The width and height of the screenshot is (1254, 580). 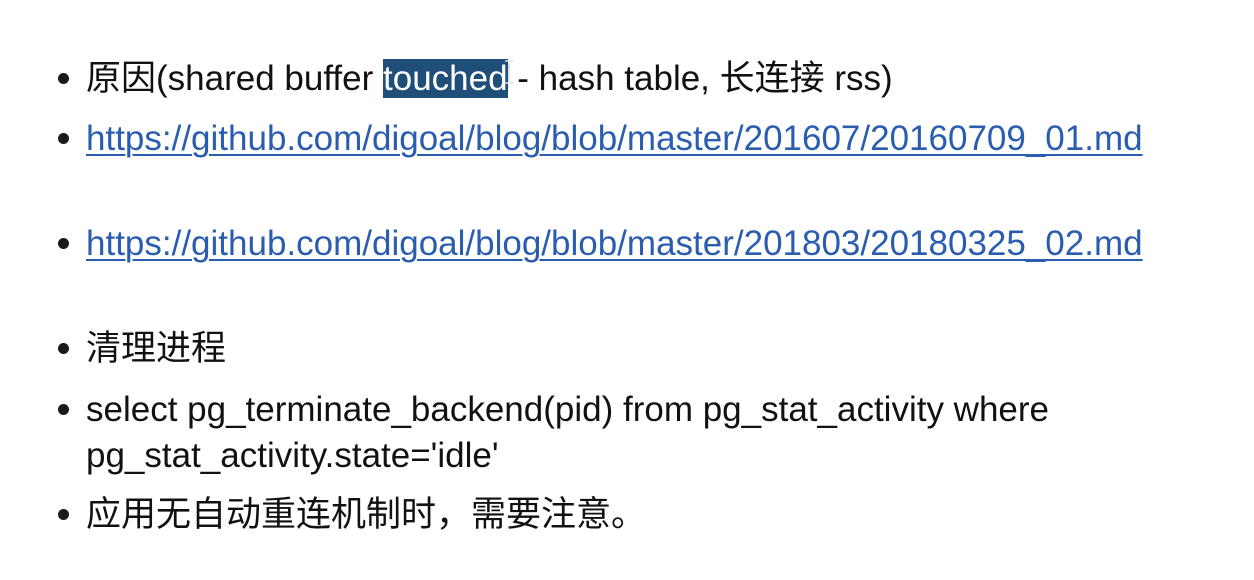 What do you see at coordinates (366, 514) in the screenshot?
I see `bullet-text-note: 应用无自动重连机制时，需要注意。` at bounding box center [366, 514].